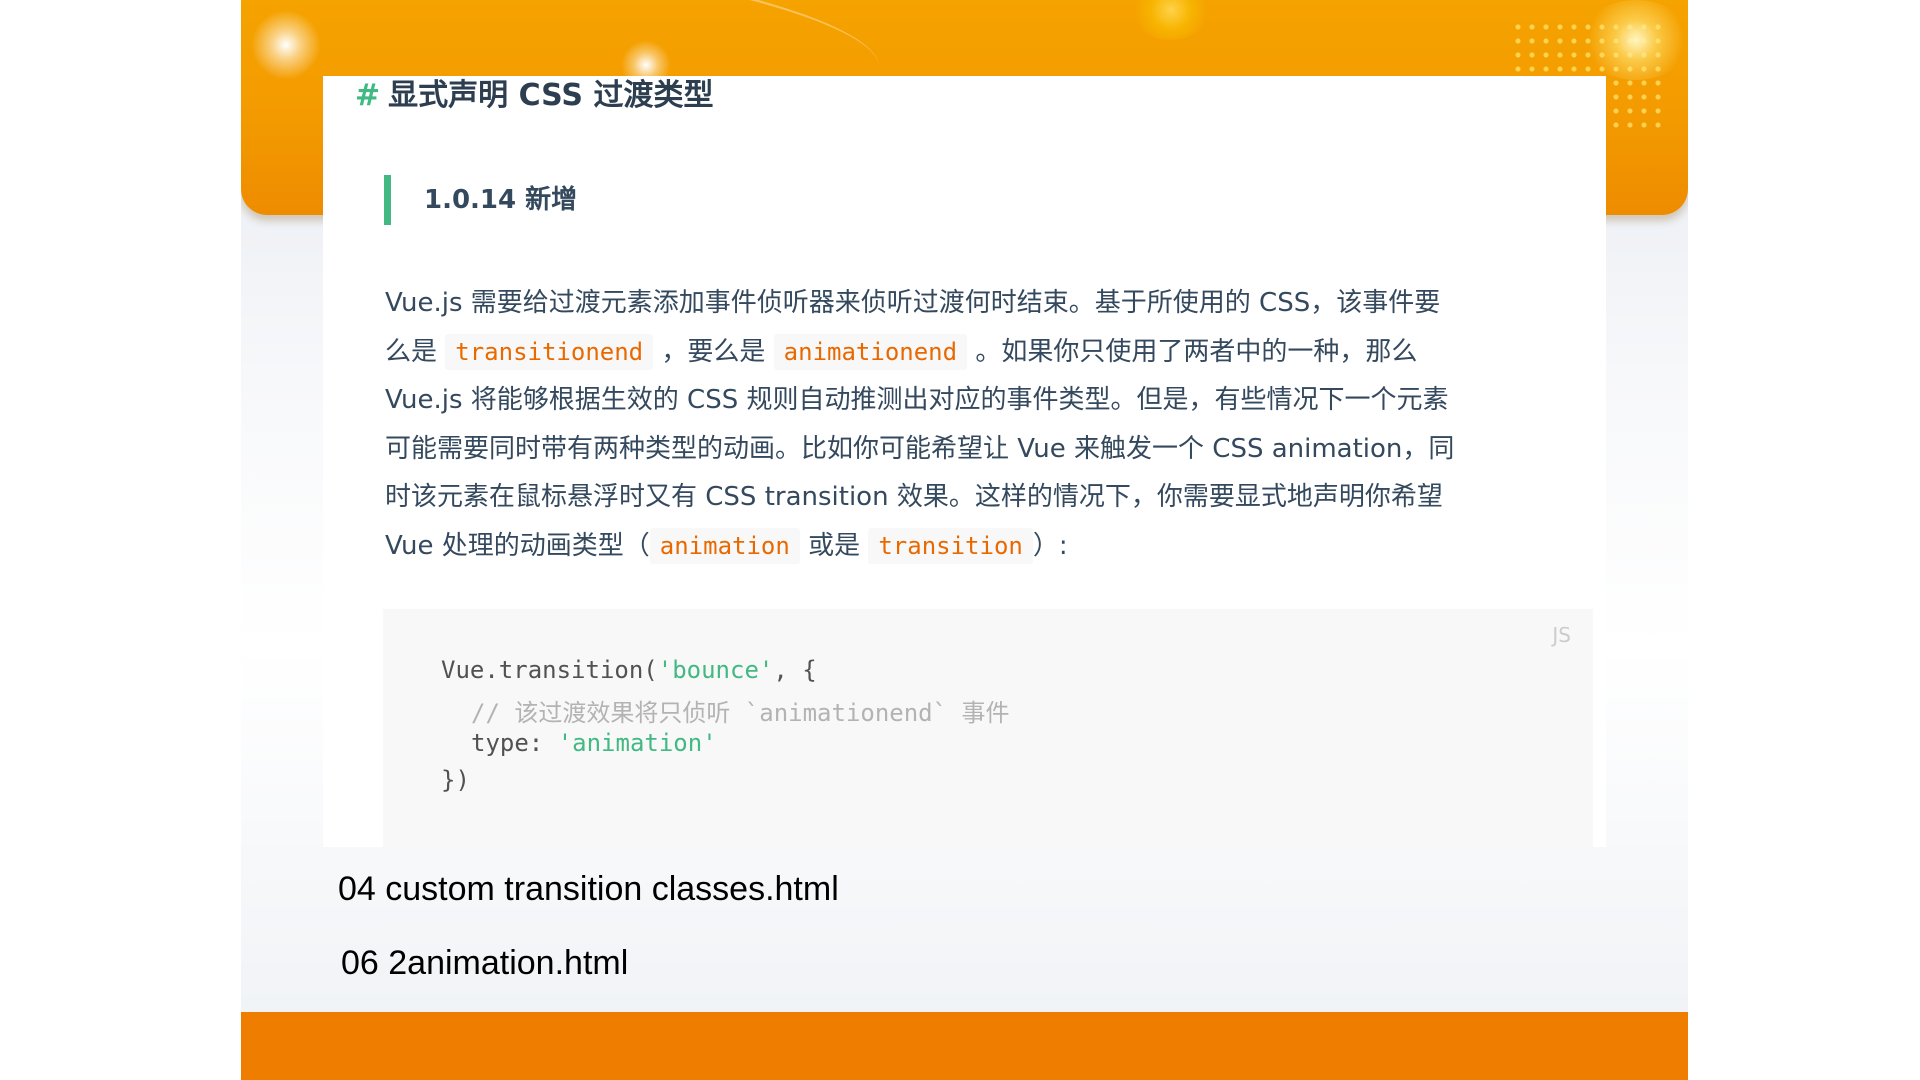 This screenshot has height=1080, width=1920. What do you see at coordinates (1171, 20) in the screenshot?
I see `ring-decoration` at bounding box center [1171, 20].